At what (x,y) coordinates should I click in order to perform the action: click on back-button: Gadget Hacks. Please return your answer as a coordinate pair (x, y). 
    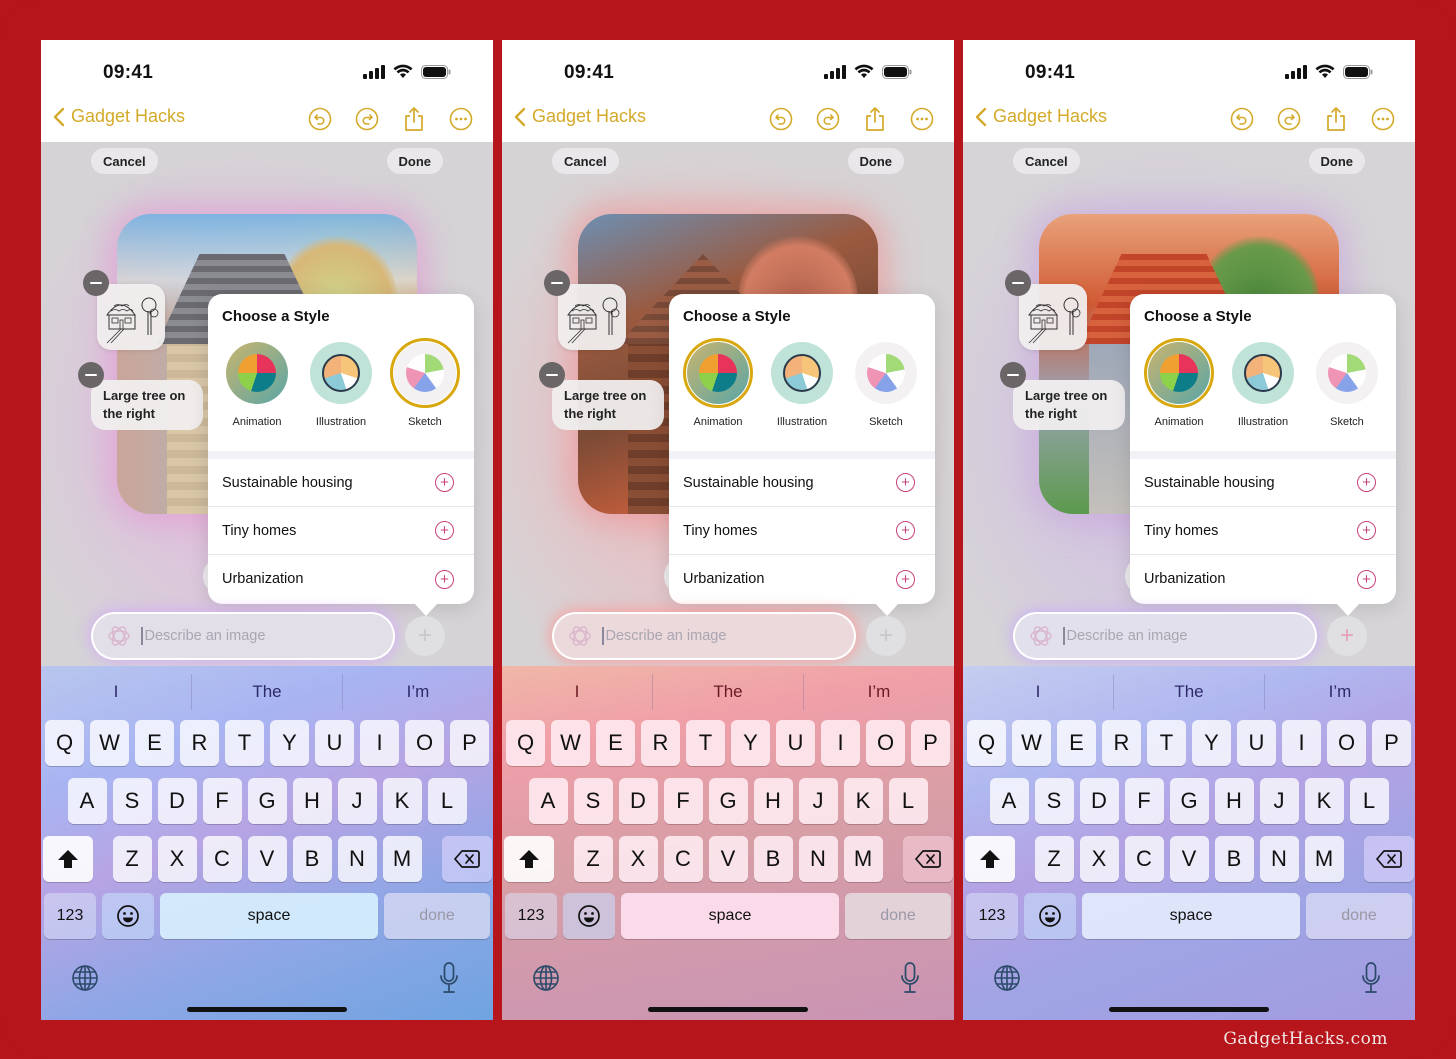
    Looking at the image, I should click on (580, 116).